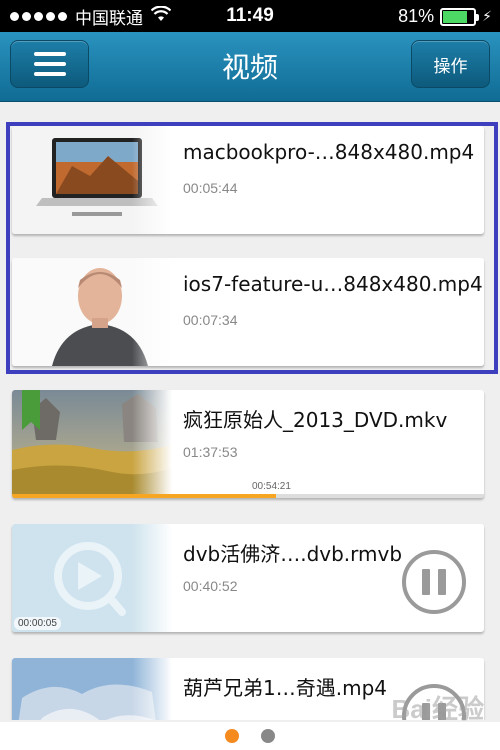  I want to click on battery-icon, so click(460, 16).